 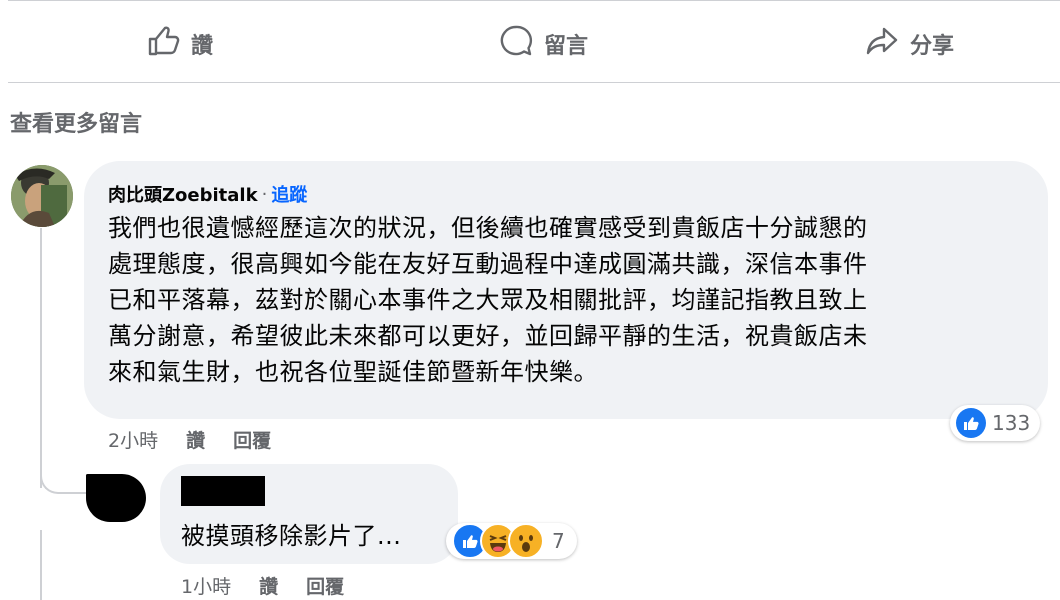 What do you see at coordinates (932, 46) in the screenshot?
I see `share-action-label: 分享` at bounding box center [932, 46].